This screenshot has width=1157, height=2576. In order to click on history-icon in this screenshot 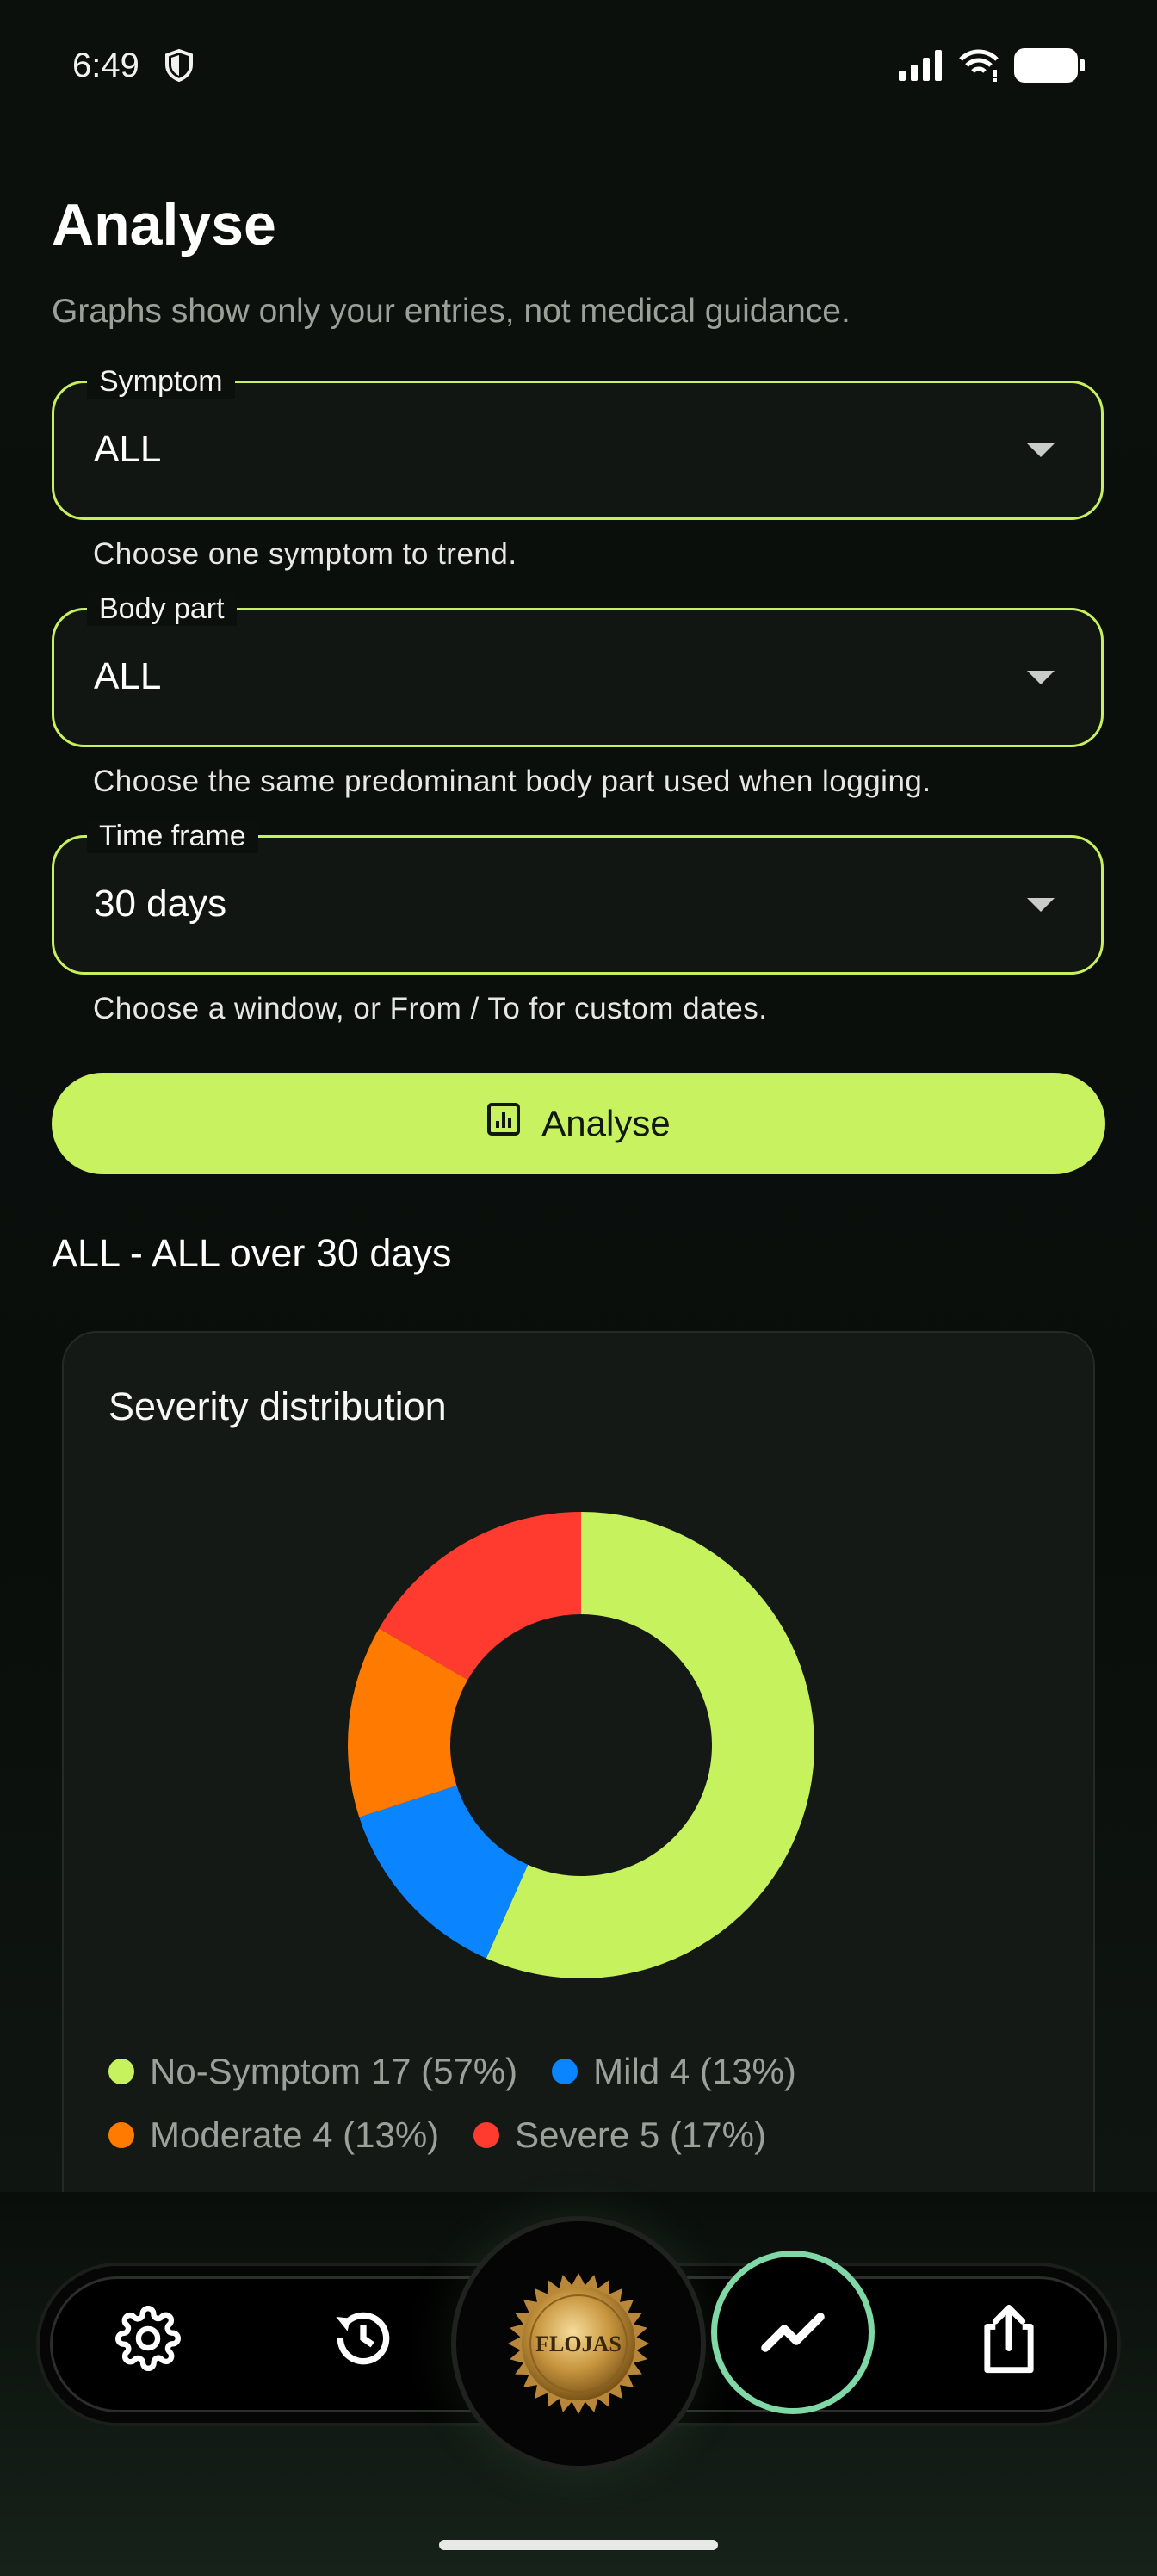, I will do `click(364, 2340)`.